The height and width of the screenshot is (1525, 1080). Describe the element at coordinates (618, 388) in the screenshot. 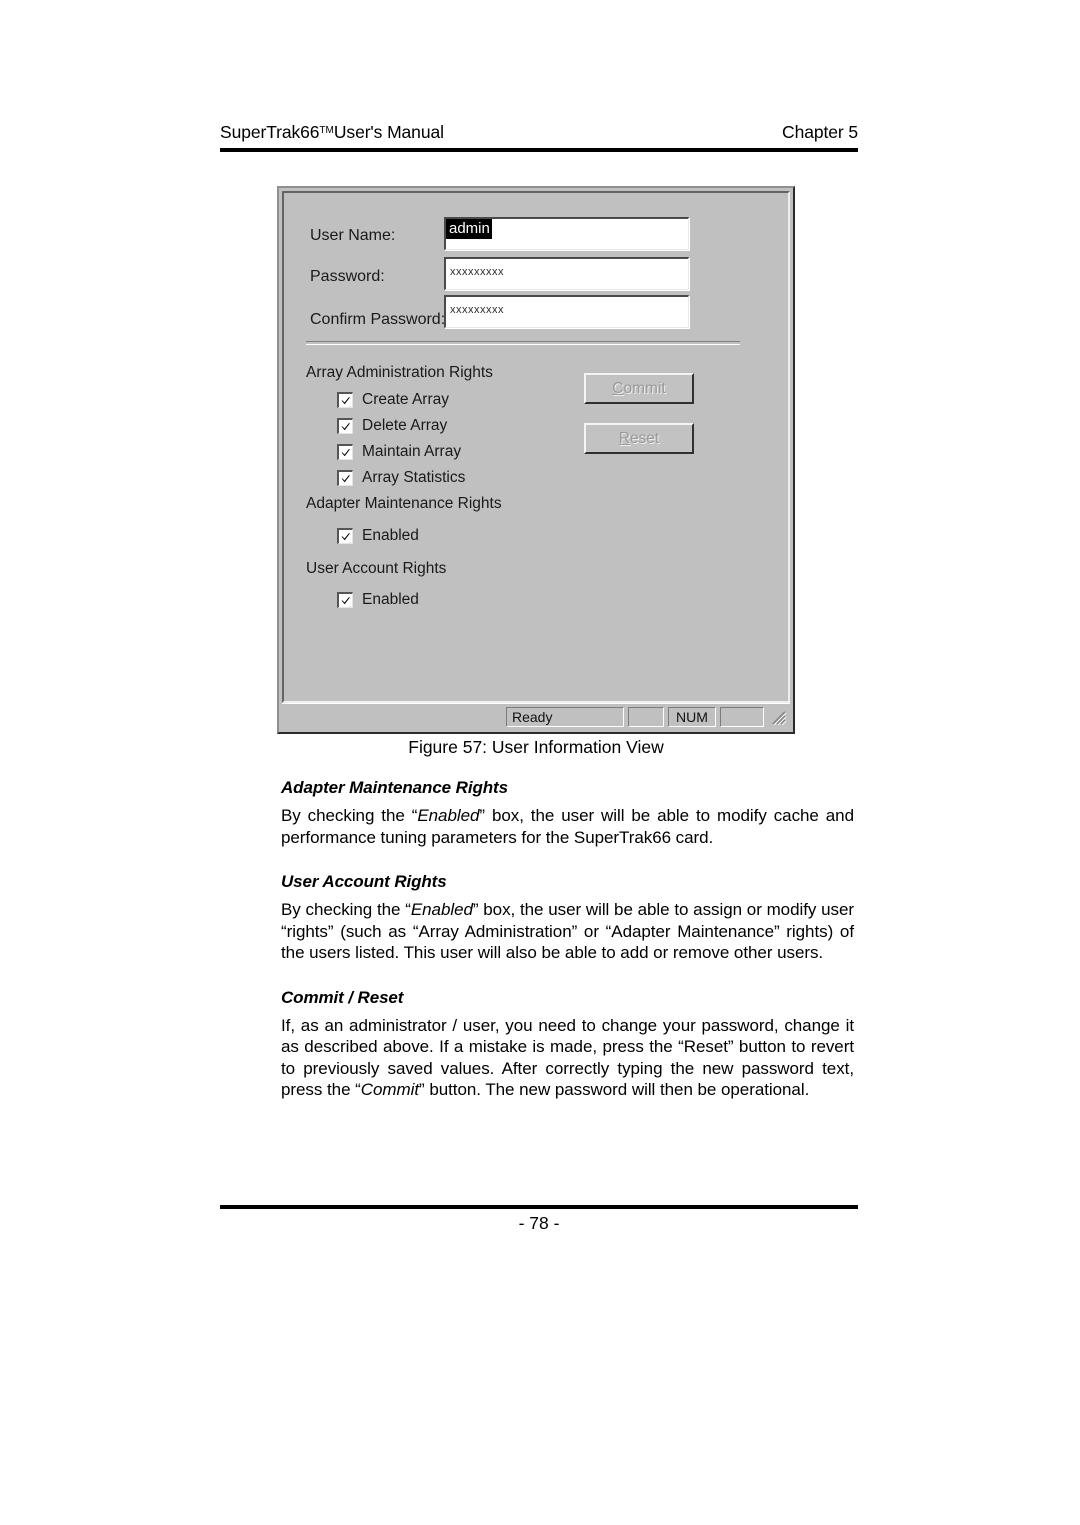

I see `commit-button-accel: C` at that location.